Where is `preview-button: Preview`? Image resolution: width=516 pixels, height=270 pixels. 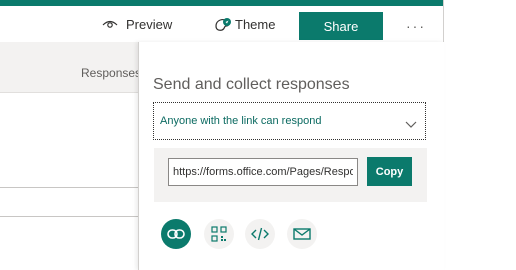
preview-button: Preview is located at coordinates (137, 24).